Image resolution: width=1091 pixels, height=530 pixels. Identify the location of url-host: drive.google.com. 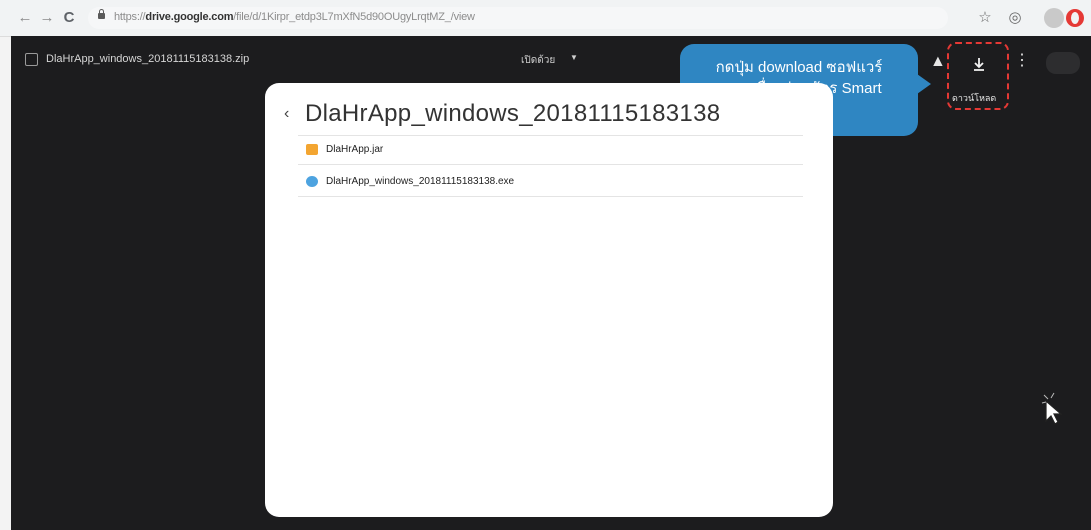
(189, 17).